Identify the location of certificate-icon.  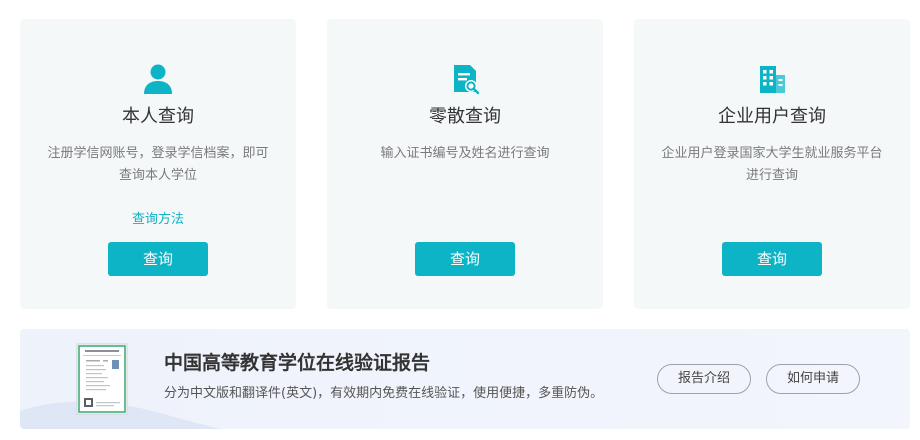
(102, 379).